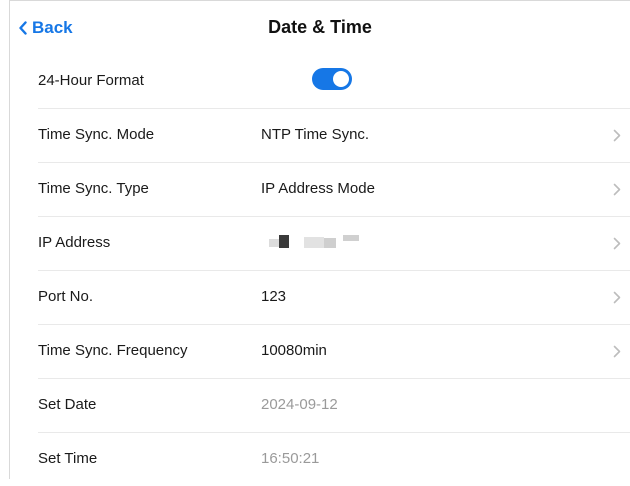 This screenshot has height=486, width=630. I want to click on row-label: Time Sync. Frequency, so click(113, 350).